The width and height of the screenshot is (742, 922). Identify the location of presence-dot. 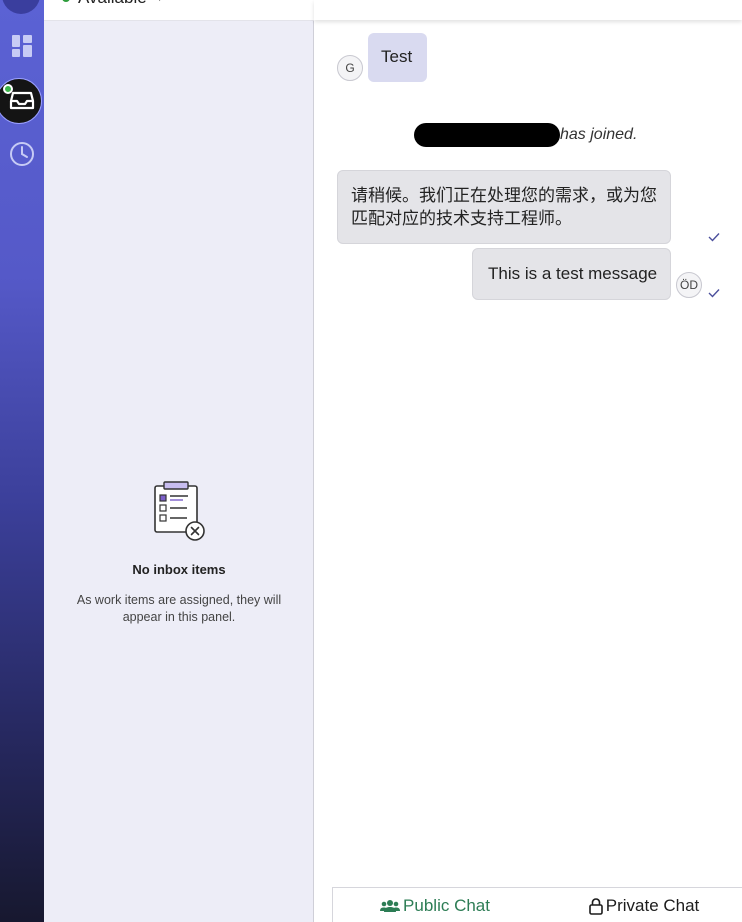
(8, 89).